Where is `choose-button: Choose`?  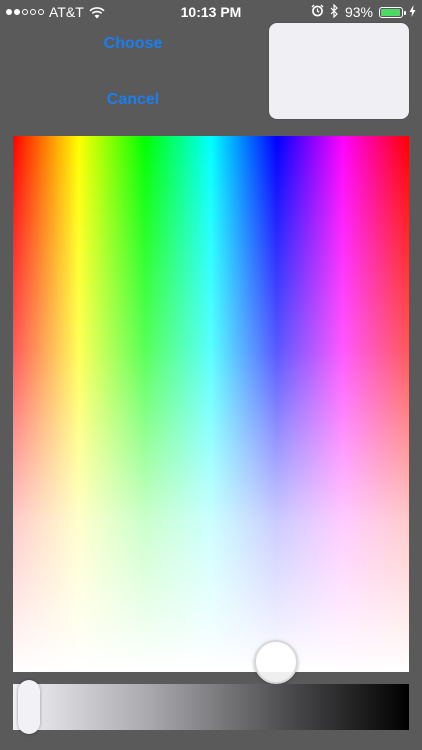 choose-button: Choose is located at coordinates (133, 44).